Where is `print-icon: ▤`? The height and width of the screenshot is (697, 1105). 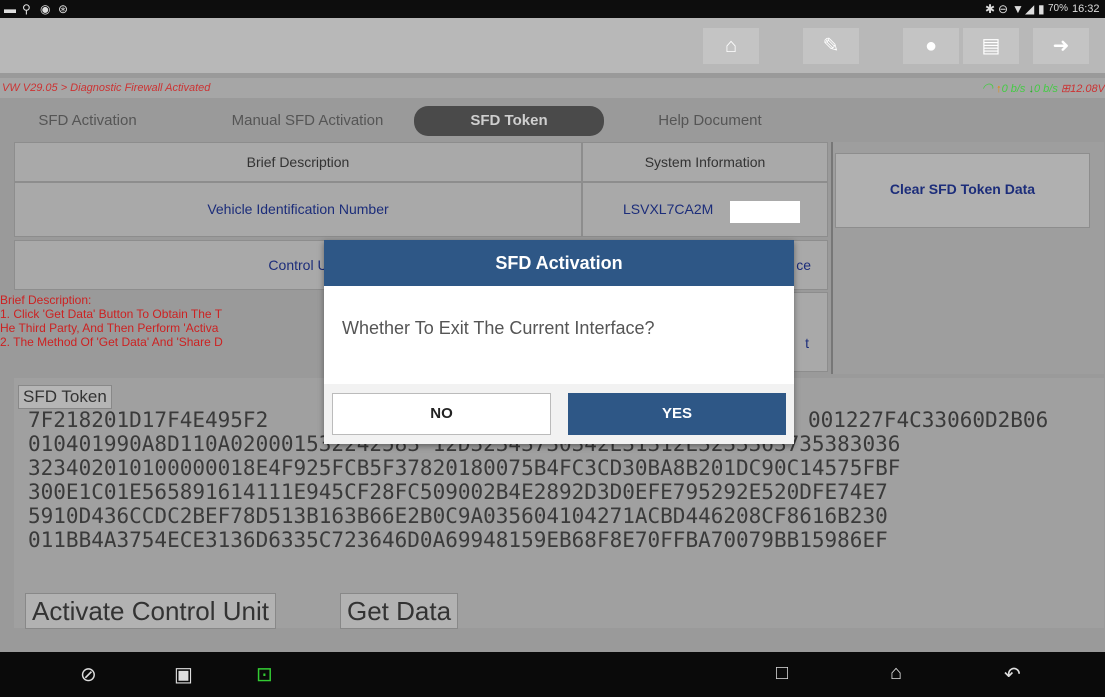 print-icon: ▤ is located at coordinates (991, 46).